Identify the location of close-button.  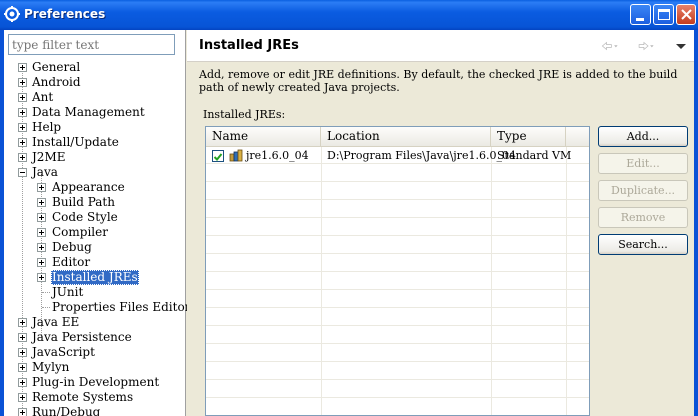
(686, 14).